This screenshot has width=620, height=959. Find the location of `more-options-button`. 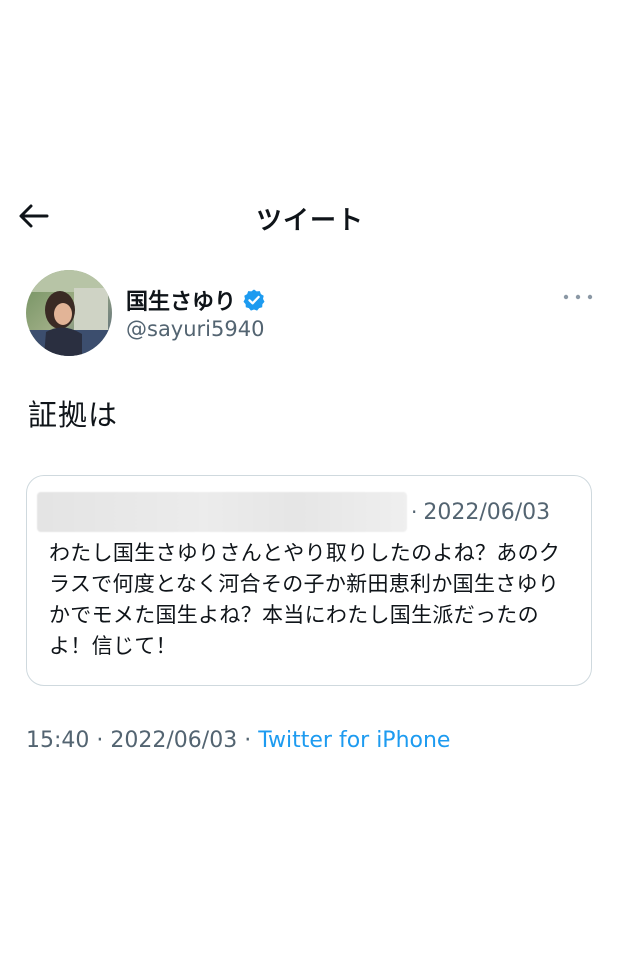

more-options-button is located at coordinates (578, 297).